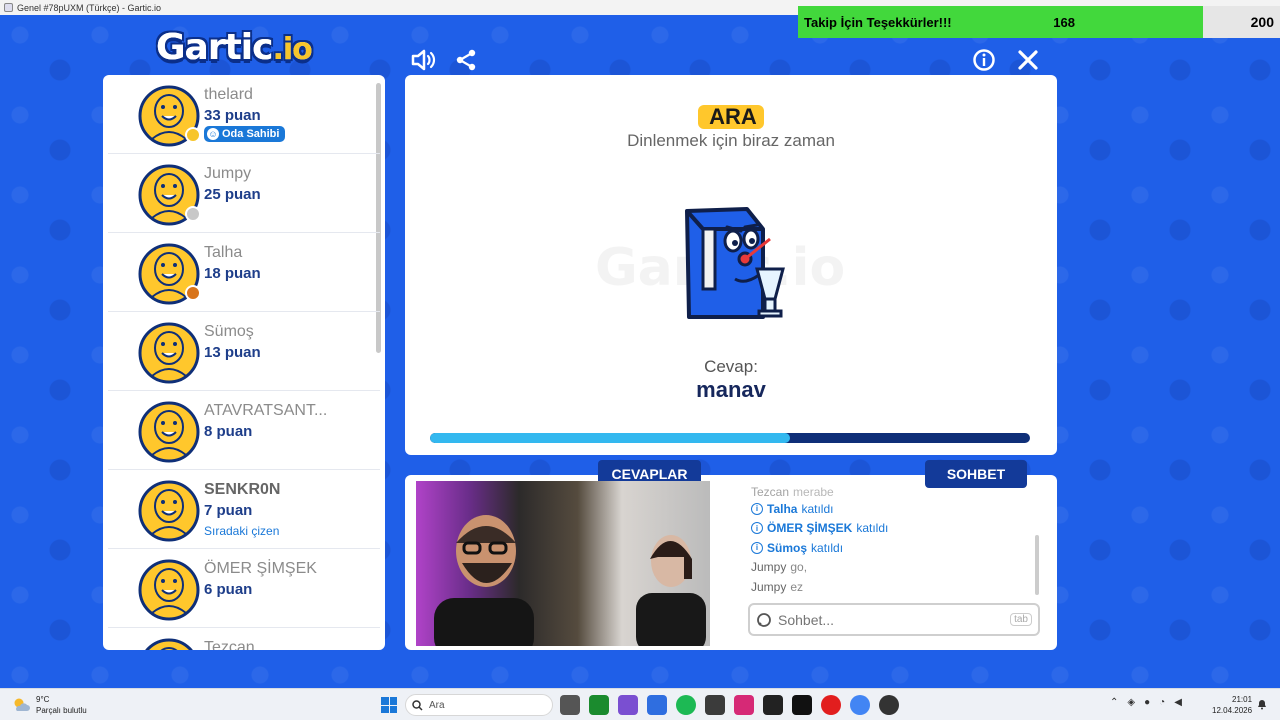 The height and width of the screenshot is (720, 1280). What do you see at coordinates (232, 352) in the screenshot?
I see `player-score: 13 puan` at bounding box center [232, 352].